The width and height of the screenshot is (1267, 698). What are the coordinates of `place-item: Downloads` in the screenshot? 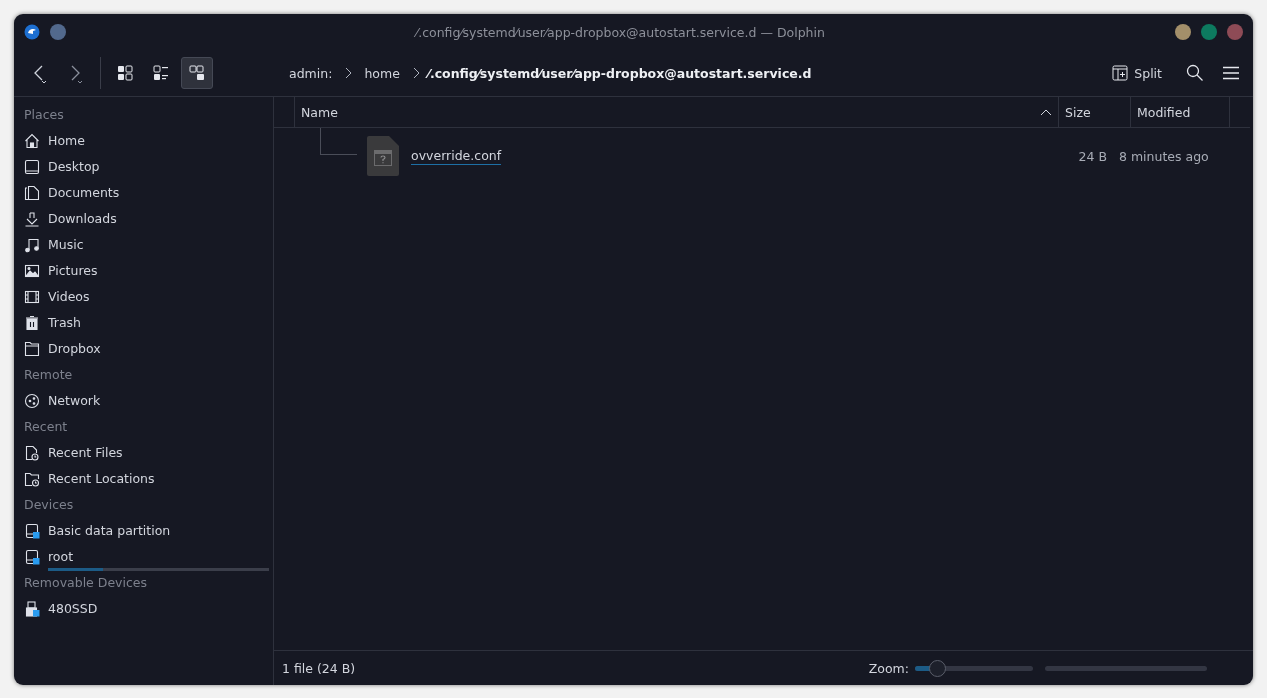 It's located at (82, 218).